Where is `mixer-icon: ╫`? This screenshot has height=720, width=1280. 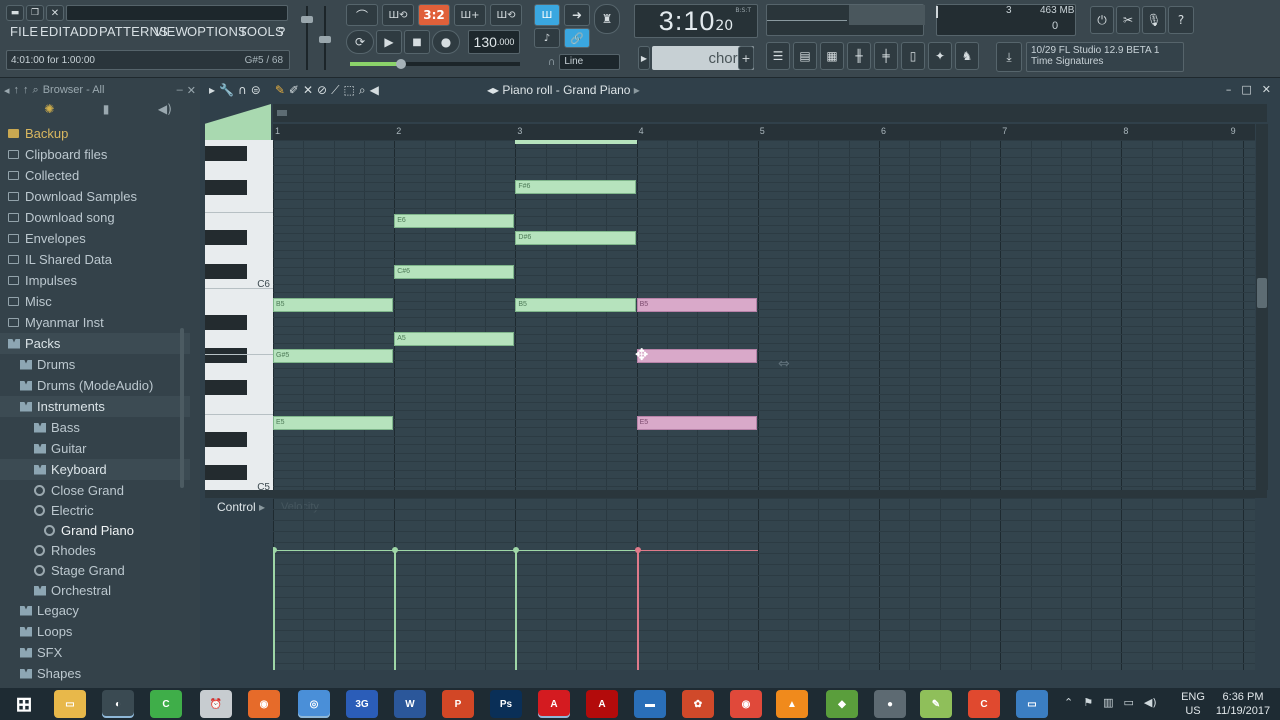
mixer-icon: ╫ is located at coordinates (859, 56).